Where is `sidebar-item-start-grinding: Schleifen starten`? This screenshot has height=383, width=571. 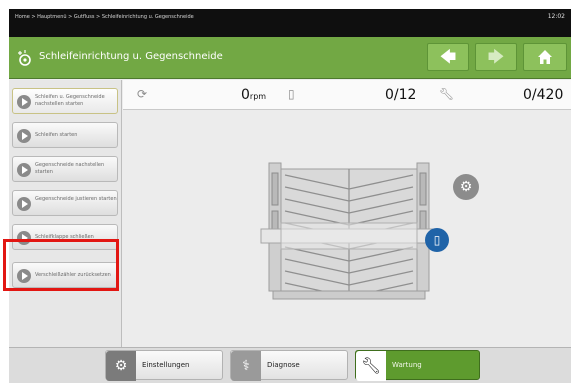
sidebar-item-start-grinding: Schleifen starten is located at coordinates (65, 135).